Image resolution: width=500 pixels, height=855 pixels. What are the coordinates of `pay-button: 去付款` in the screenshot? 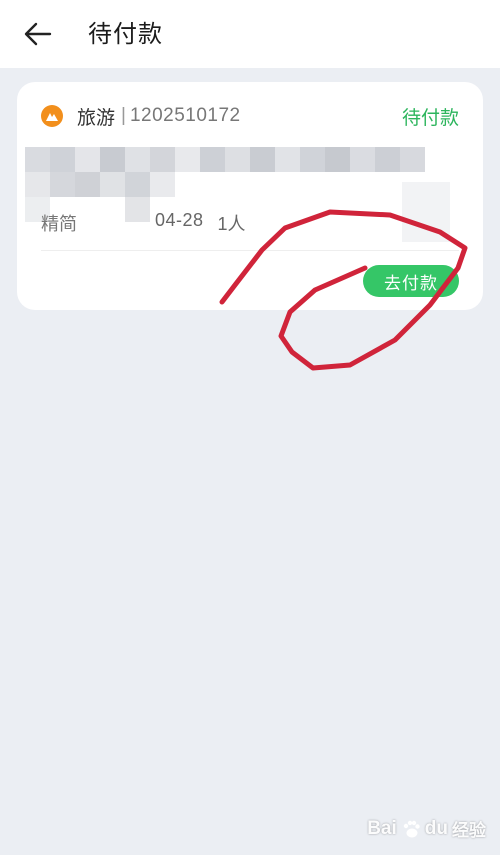 It's located at (411, 281).